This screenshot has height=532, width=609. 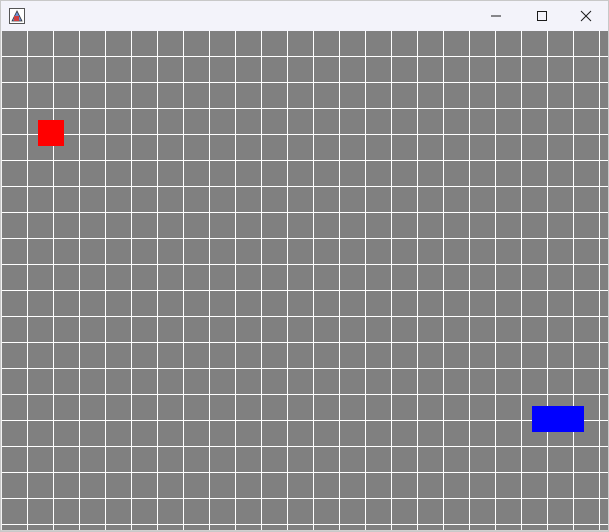 What do you see at coordinates (51, 133) in the screenshot?
I see `player-block` at bounding box center [51, 133].